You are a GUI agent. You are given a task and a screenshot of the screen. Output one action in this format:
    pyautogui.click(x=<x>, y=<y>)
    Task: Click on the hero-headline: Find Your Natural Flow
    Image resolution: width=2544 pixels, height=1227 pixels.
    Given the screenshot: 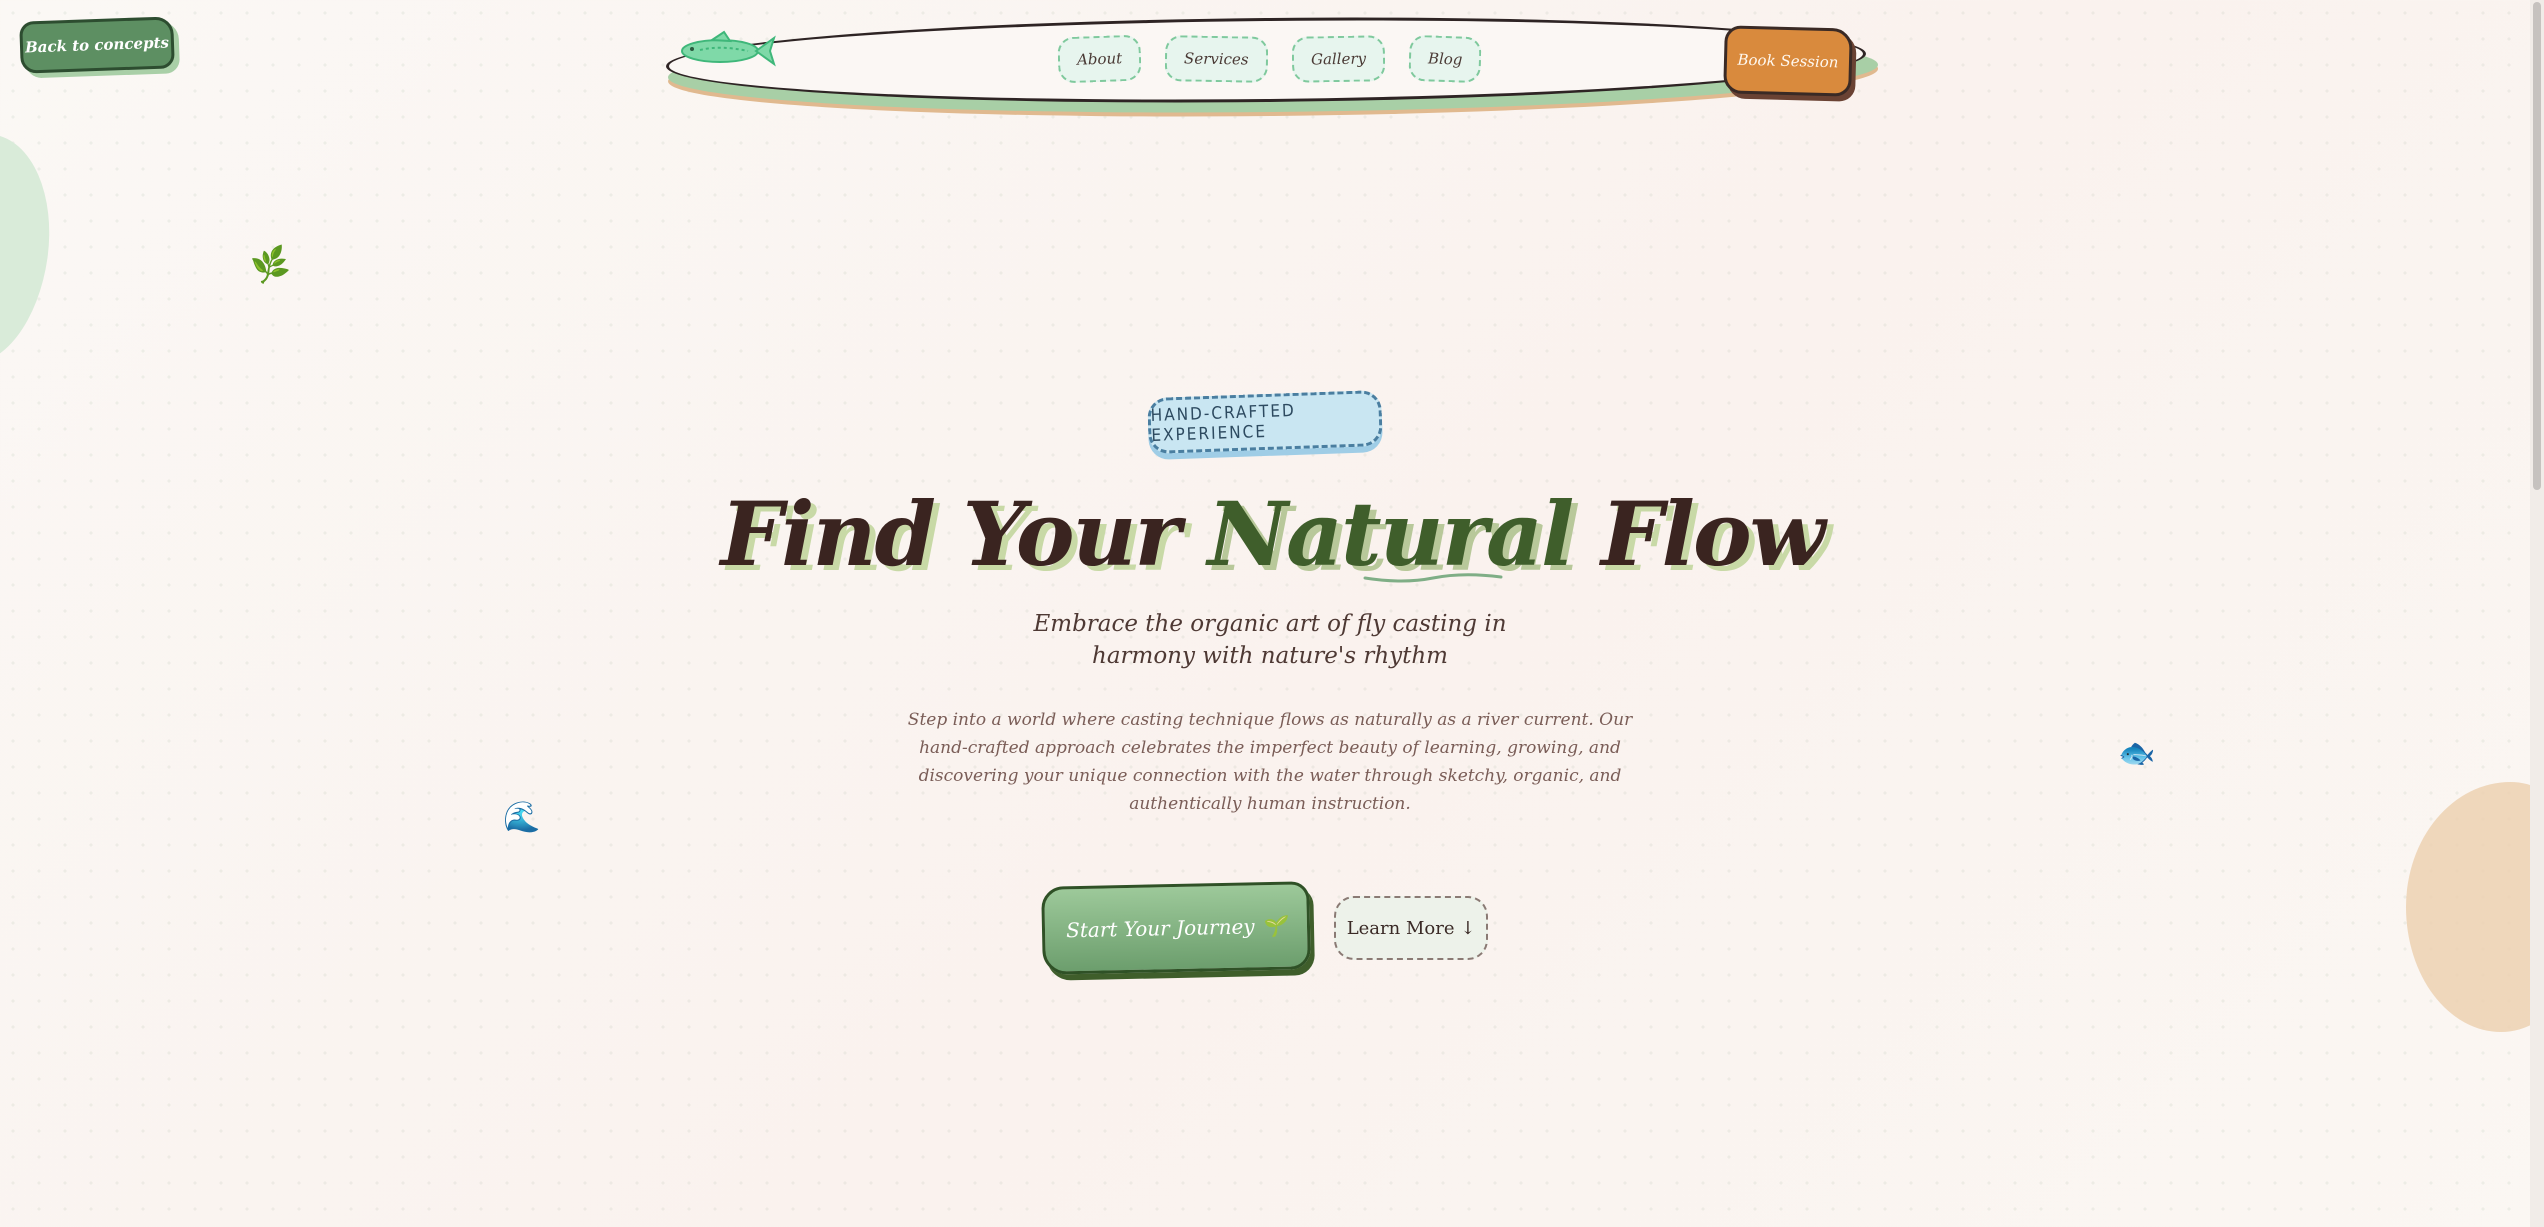 What is the action you would take?
    pyautogui.click(x=1272, y=542)
    